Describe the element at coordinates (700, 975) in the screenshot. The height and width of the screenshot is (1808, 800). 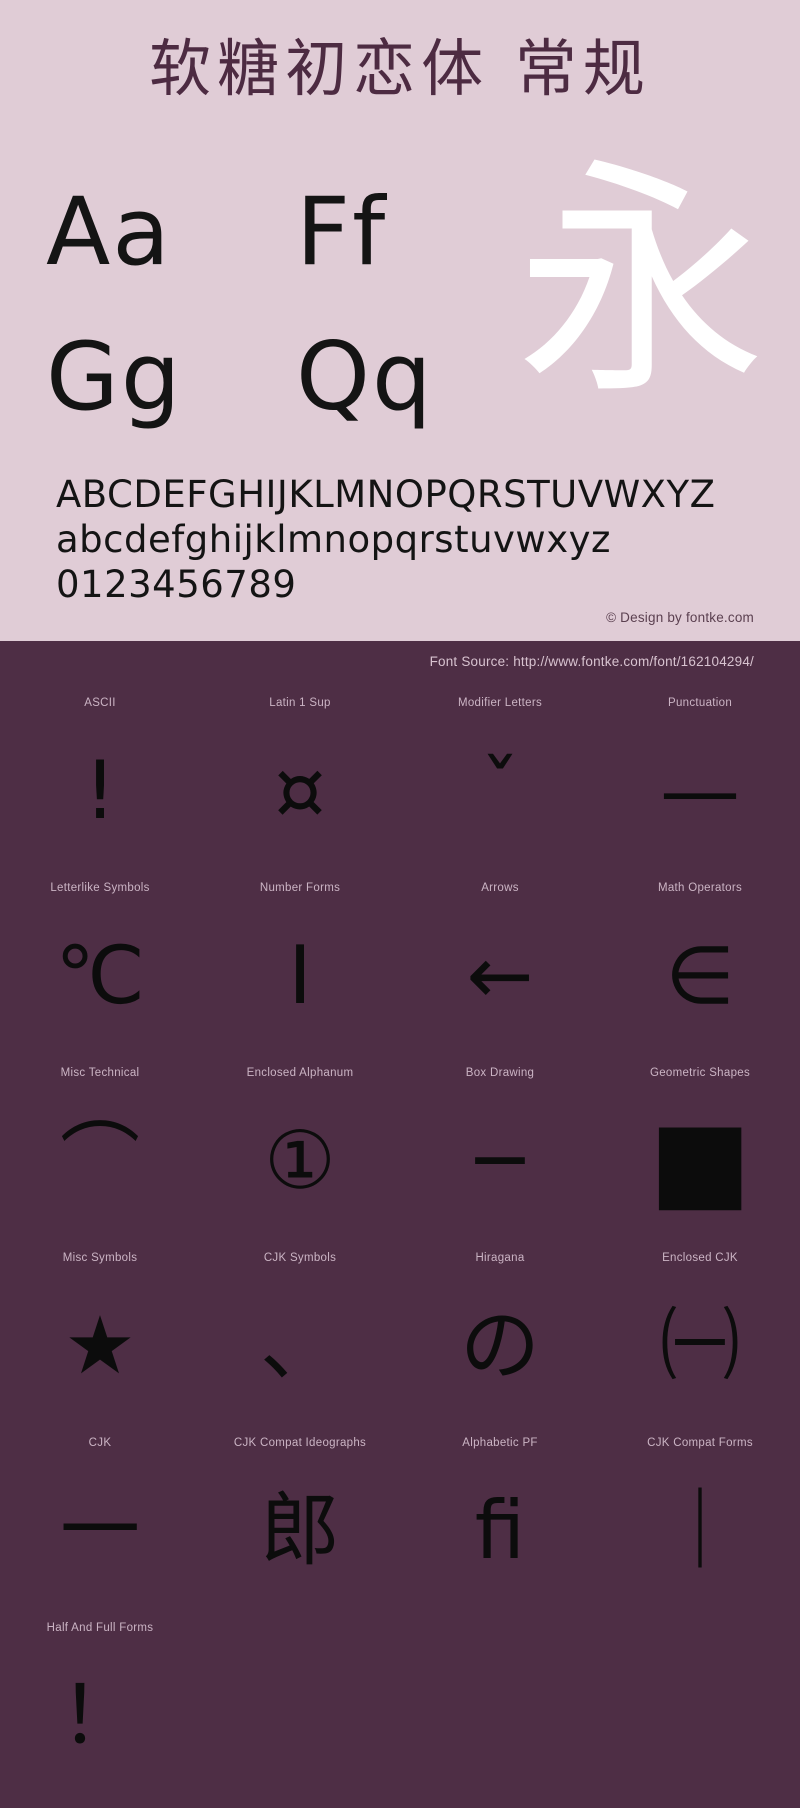
I see `unicode-block-sample-glyph: ∈` at that location.